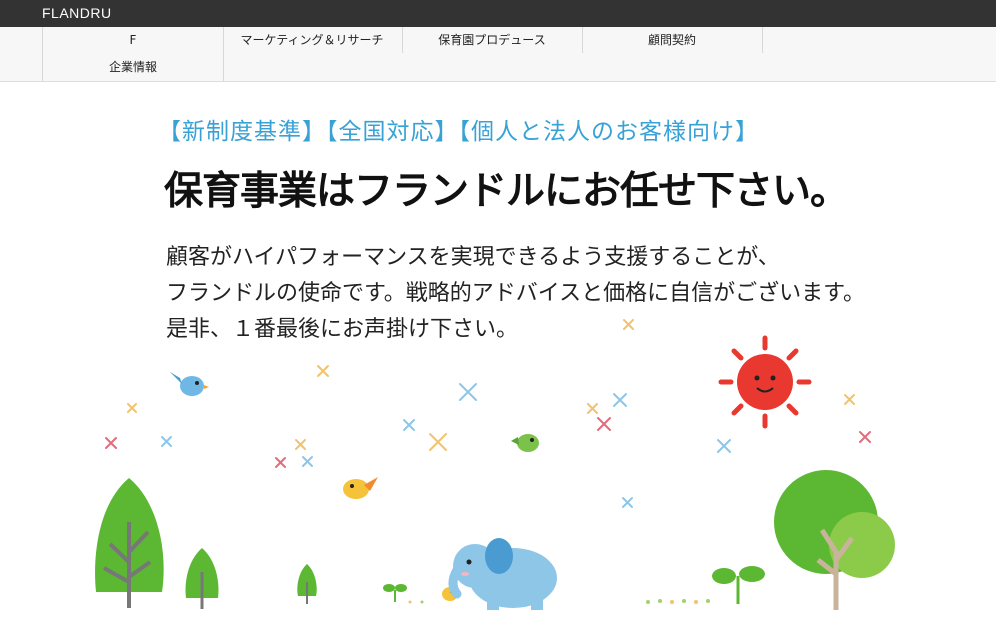 This screenshot has height=623, width=996. Describe the element at coordinates (498, 13) in the screenshot. I see `top-bar: FLANDRU` at that location.